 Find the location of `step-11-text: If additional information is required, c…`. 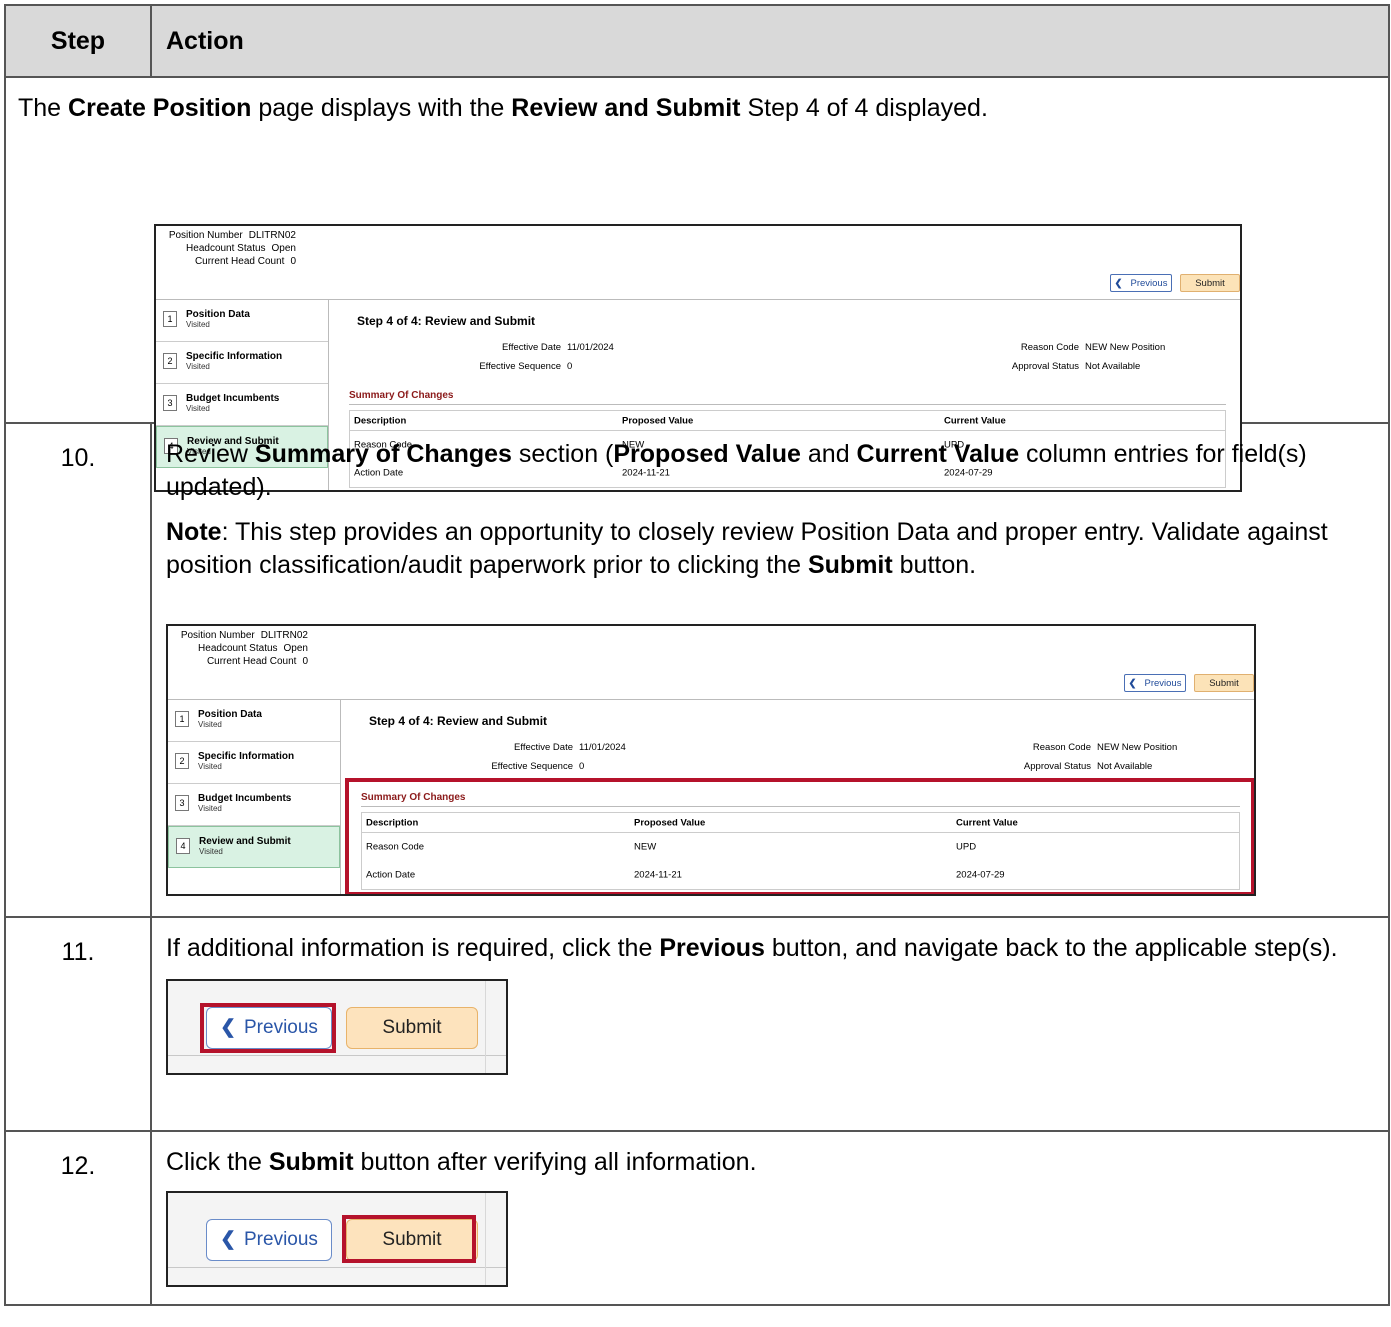

step-11-text: If additional information is required, c… is located at coordinates (752, 948).